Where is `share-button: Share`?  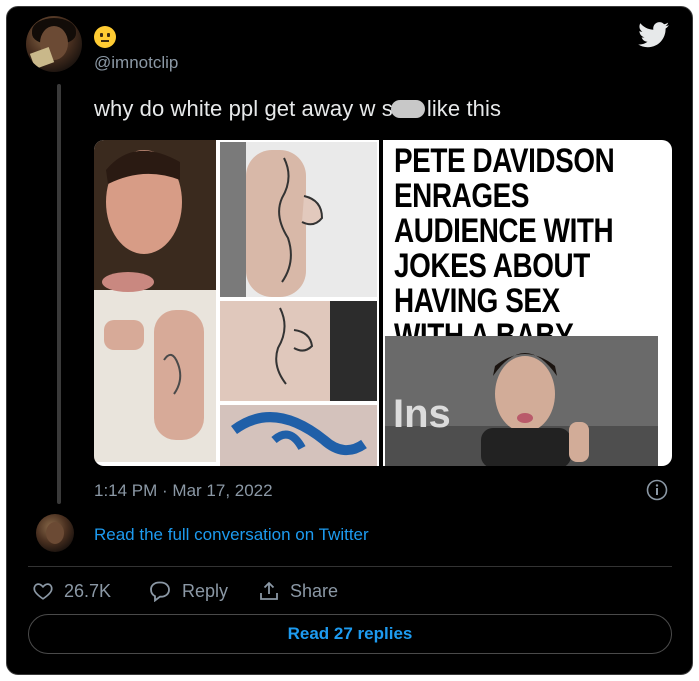
share-button: Share is located at coordinates (298, 591).